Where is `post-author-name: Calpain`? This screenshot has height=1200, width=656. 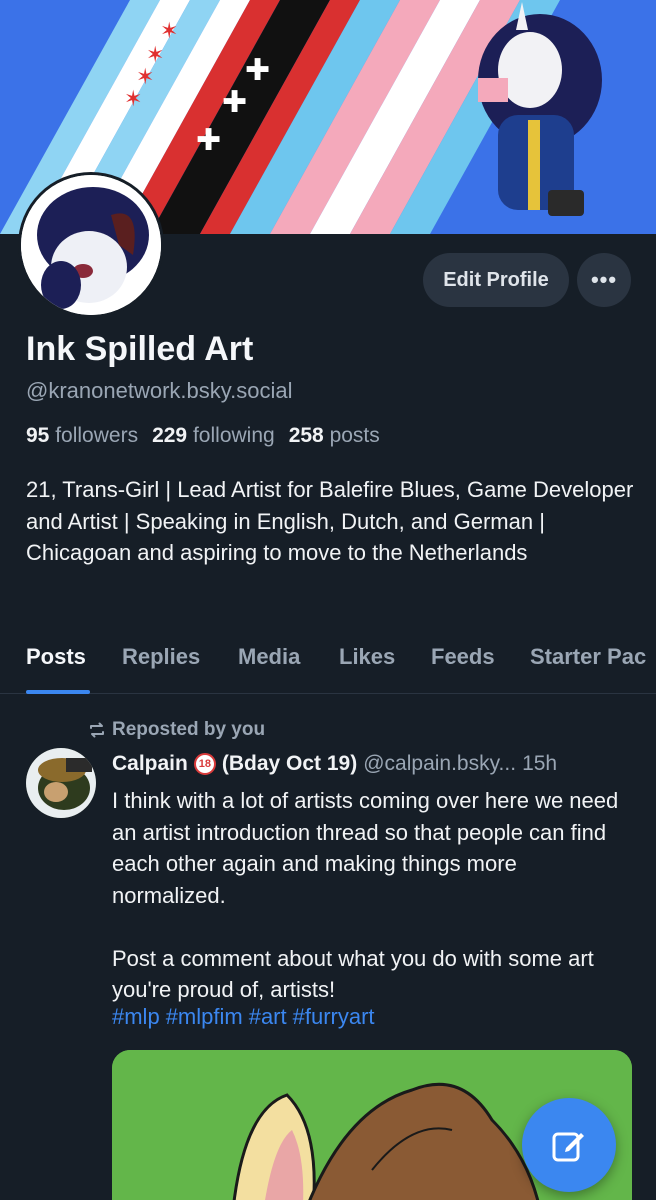
post-author-name: Calpain is located at coordinates (150, 764).